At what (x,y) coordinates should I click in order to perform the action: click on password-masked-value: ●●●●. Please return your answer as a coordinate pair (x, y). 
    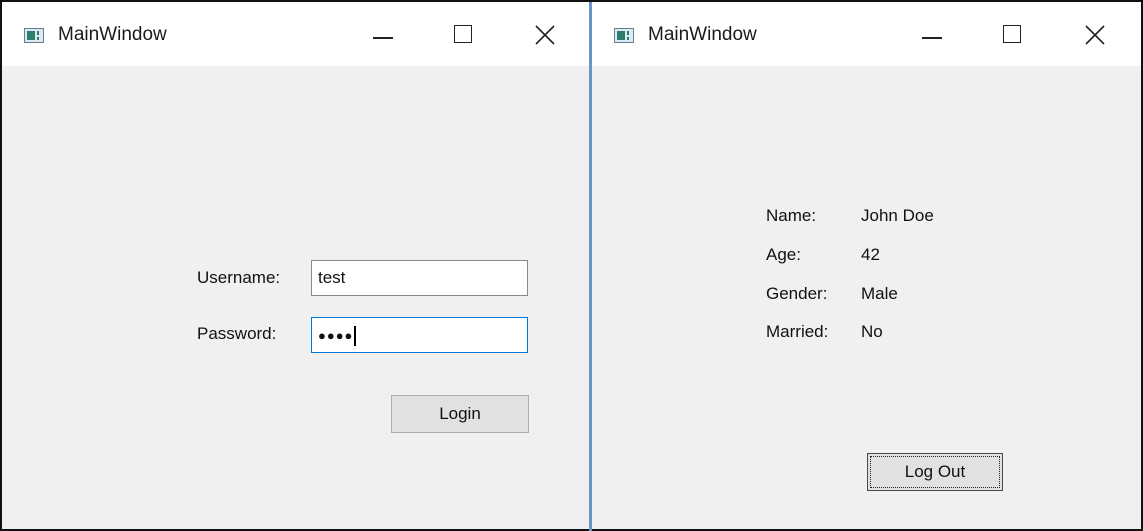
    Looking at the image, I should click on (336, 335).